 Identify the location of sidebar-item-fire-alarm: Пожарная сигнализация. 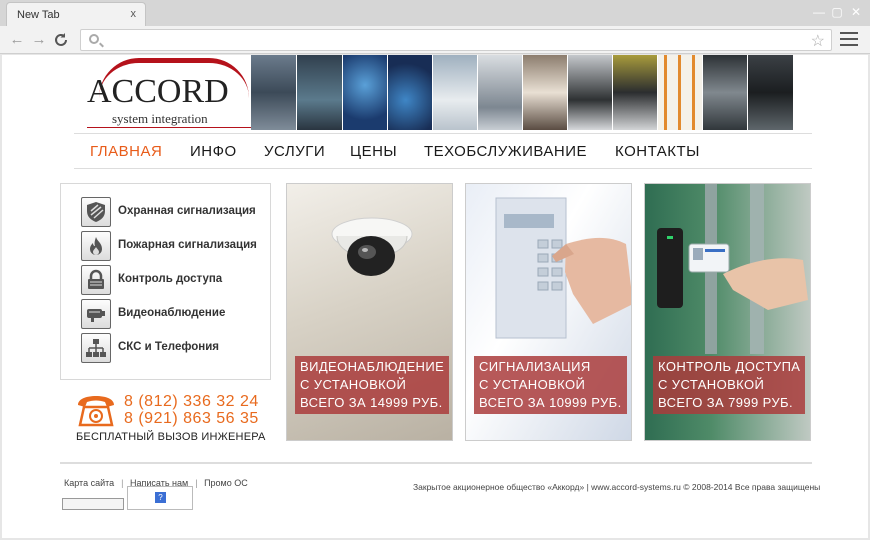
(173, 246).